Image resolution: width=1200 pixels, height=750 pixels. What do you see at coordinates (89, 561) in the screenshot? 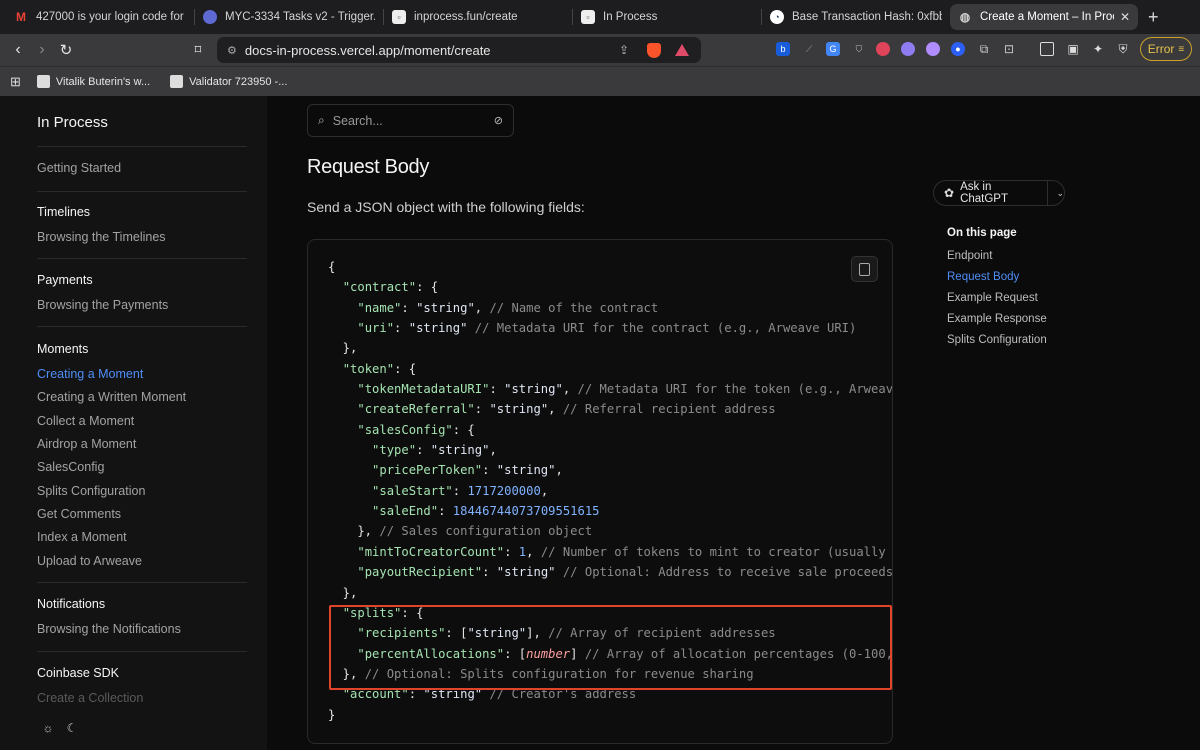
I see `sidebar-item-upload-arweave: Upload to Arweave` at bounding box center [89, 561].